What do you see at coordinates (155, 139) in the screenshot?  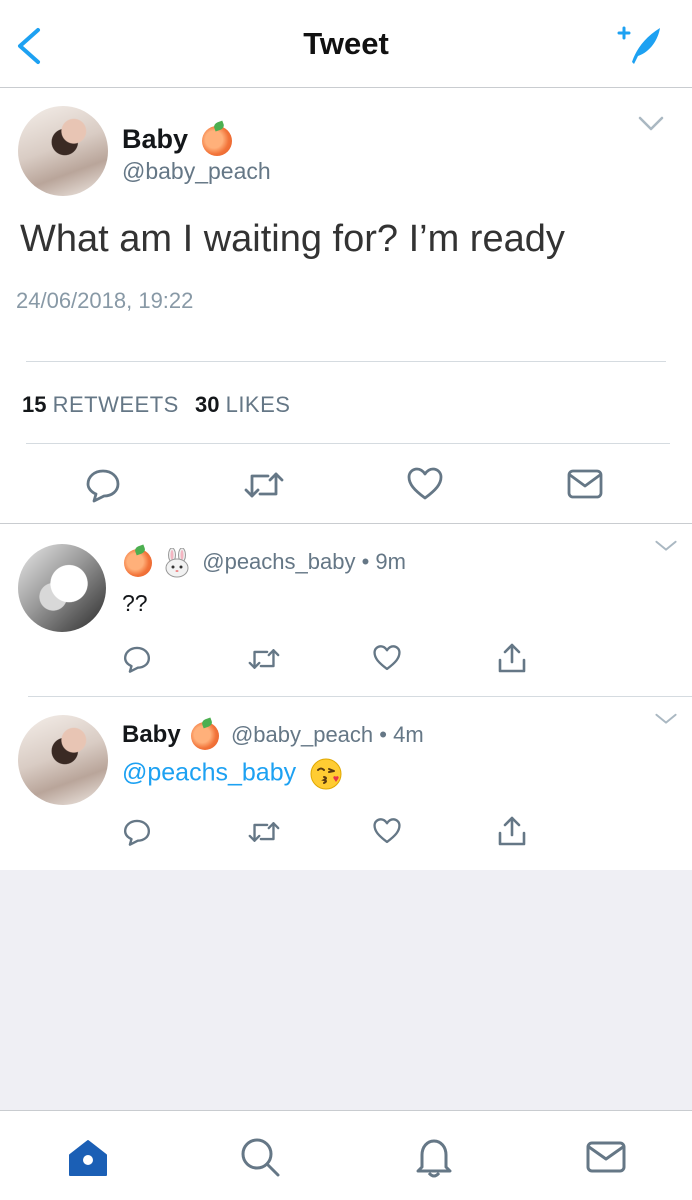 I see `author-name: Baby` at bounding box center [155, 139].